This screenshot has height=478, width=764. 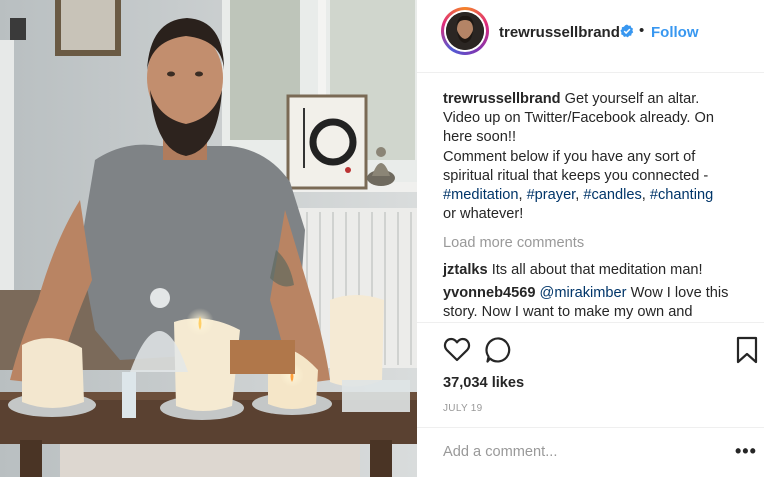 What do you see at coordinates (489, 293) in the screenshot?
I see `comment-username: yvonneb4569` at bounding box center [489, 293].